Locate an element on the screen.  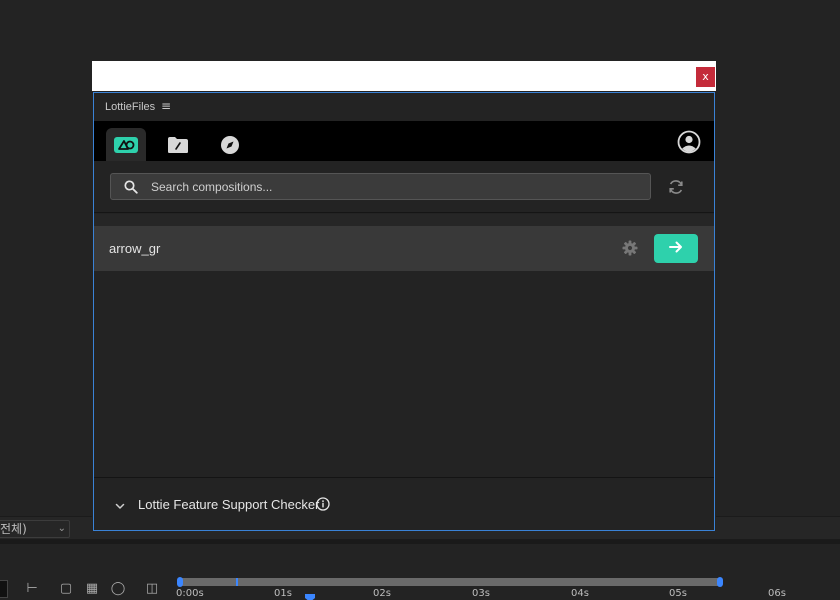
timeline-tick: 05s is located at coordinates (678, 593).